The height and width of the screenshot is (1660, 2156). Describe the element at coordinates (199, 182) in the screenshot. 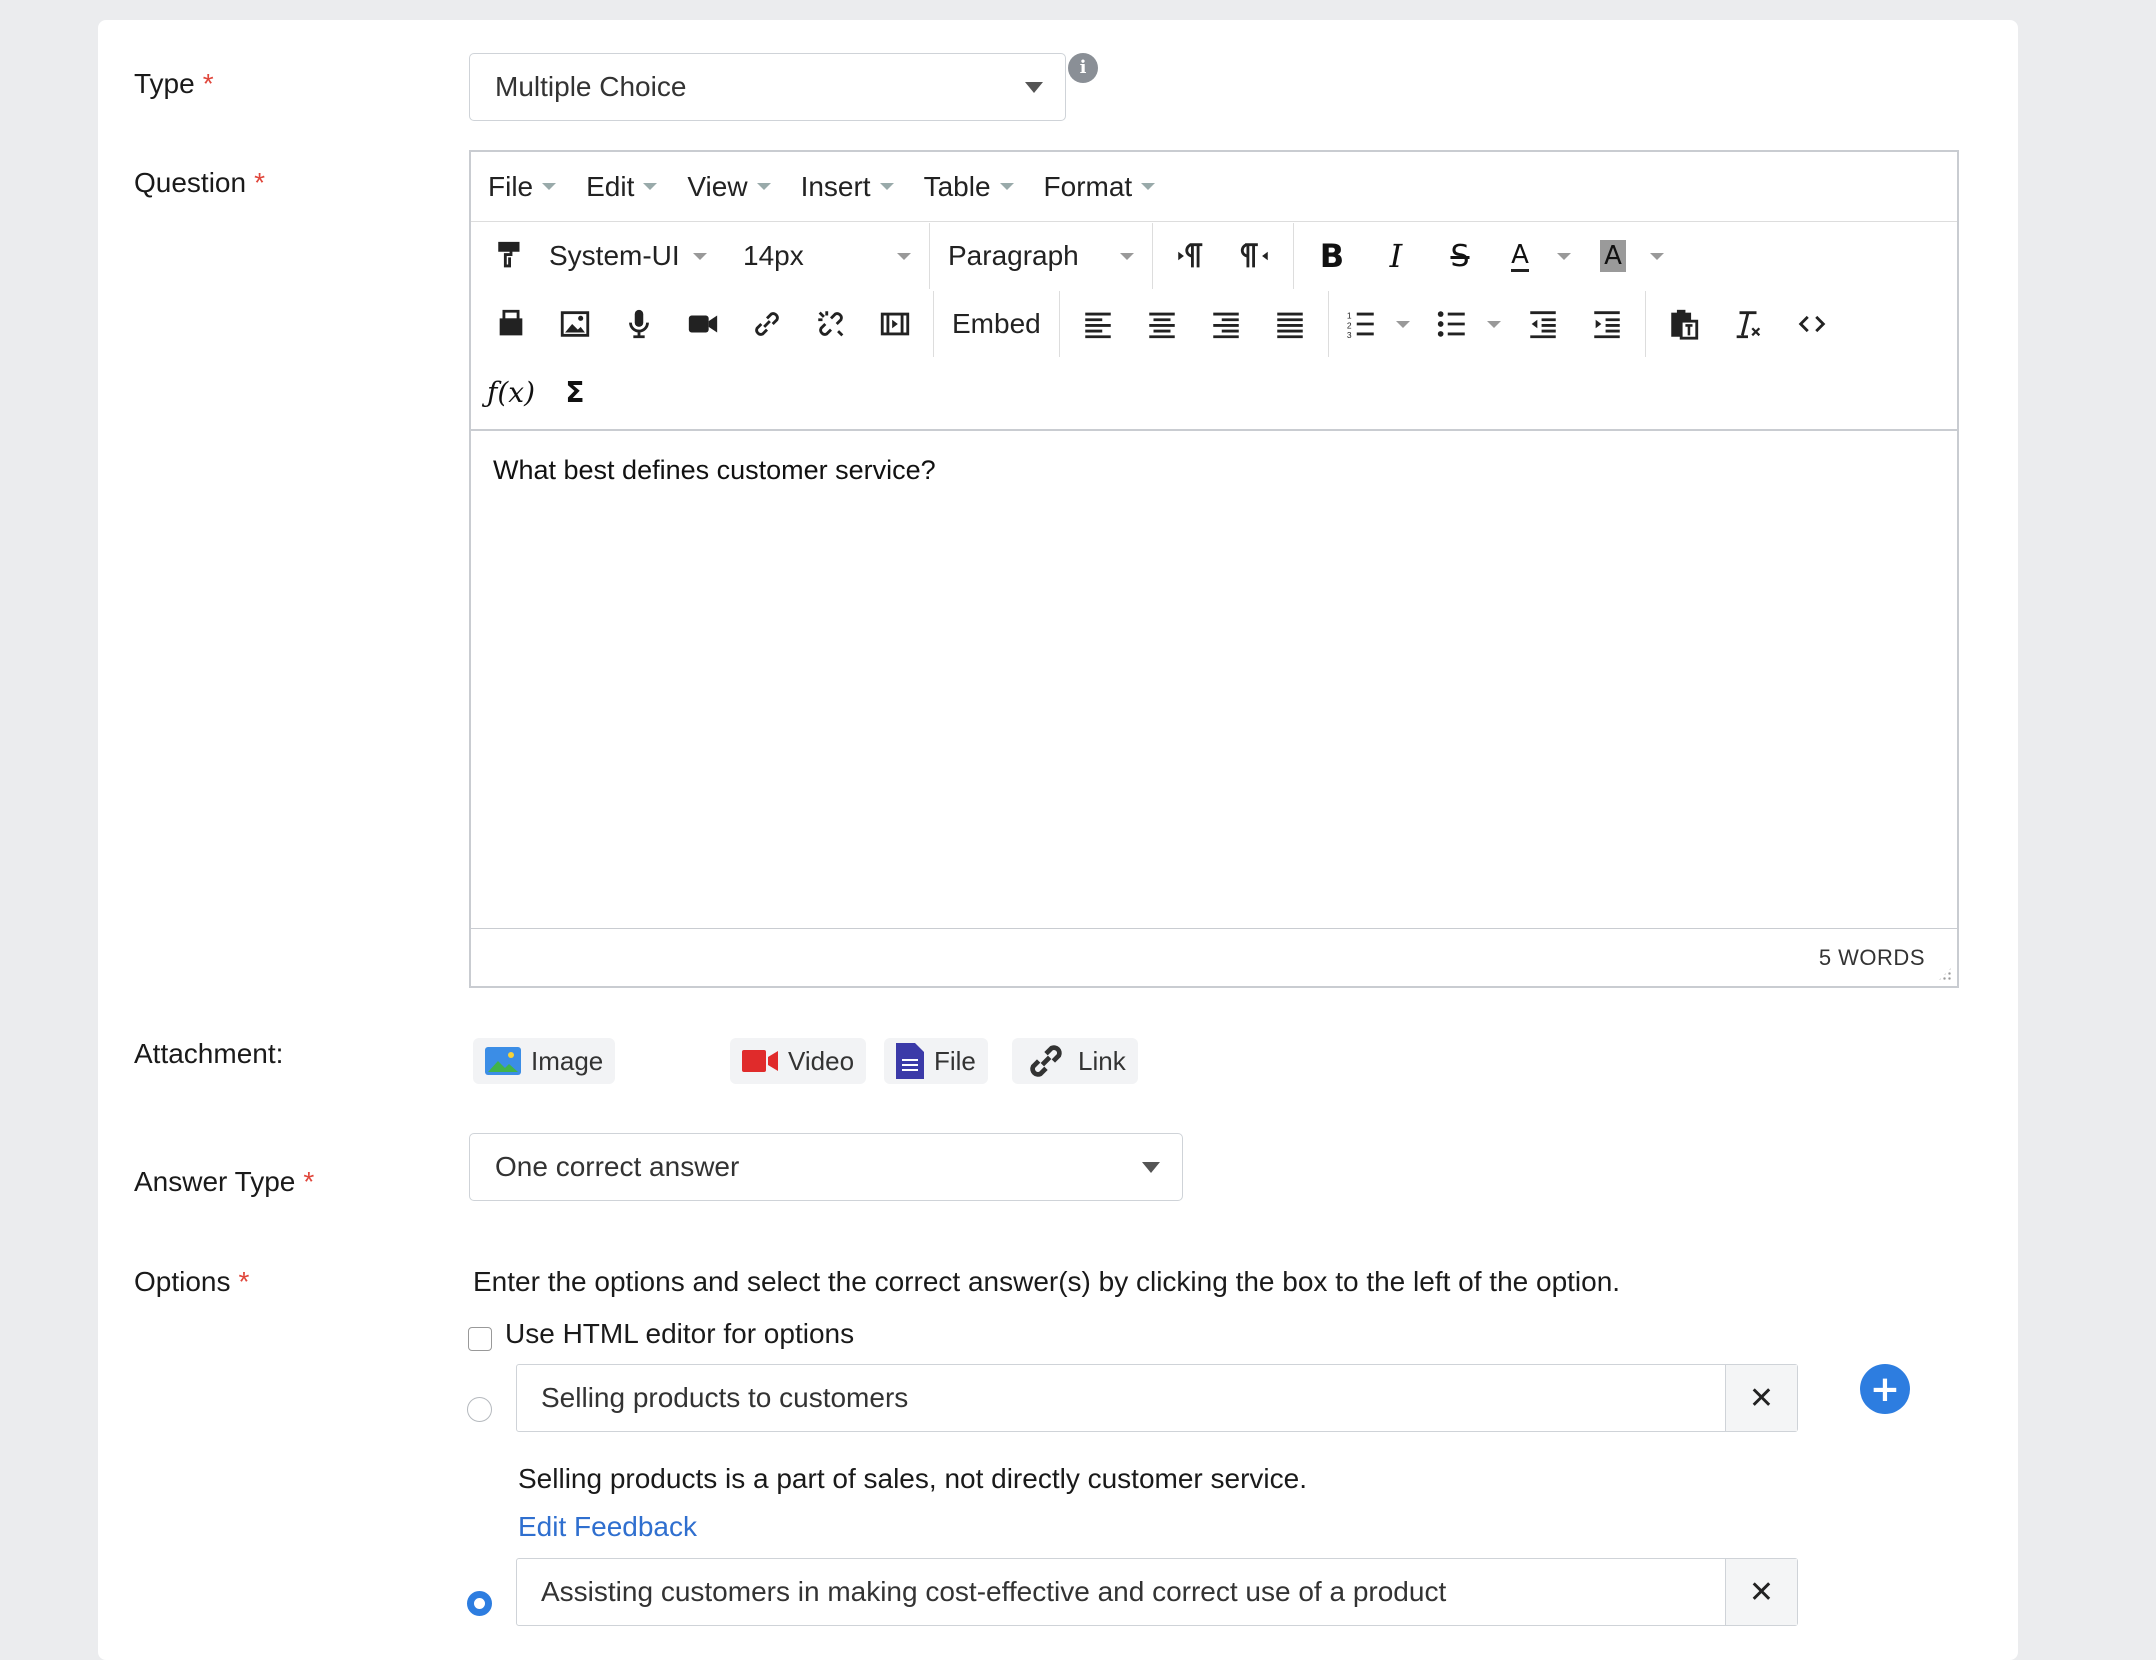

I see `question-label: Question *` at that location.